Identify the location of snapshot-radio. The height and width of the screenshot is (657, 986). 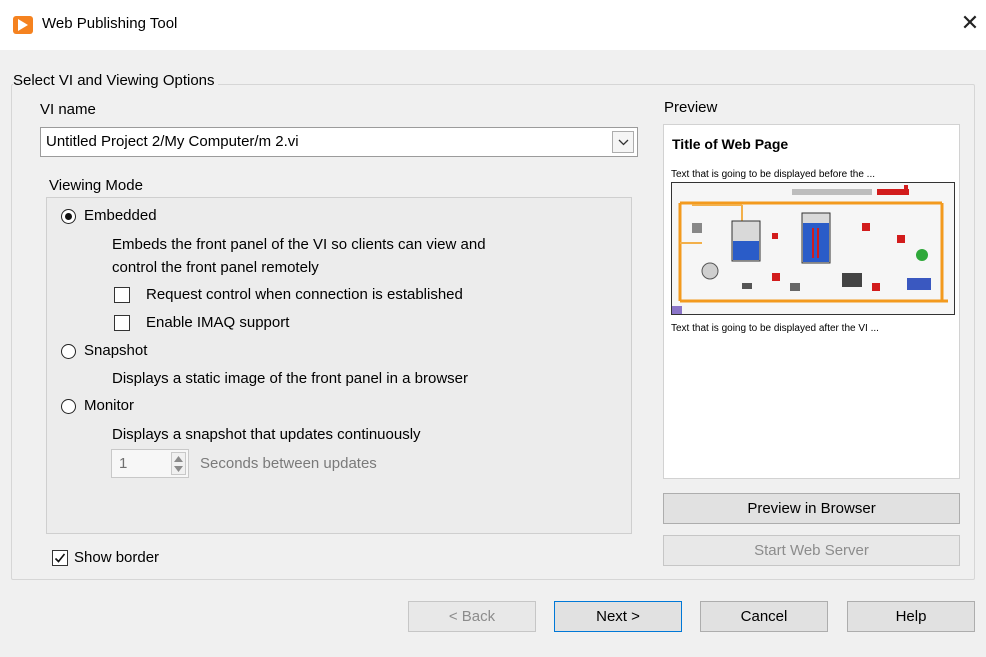
(68, 351).